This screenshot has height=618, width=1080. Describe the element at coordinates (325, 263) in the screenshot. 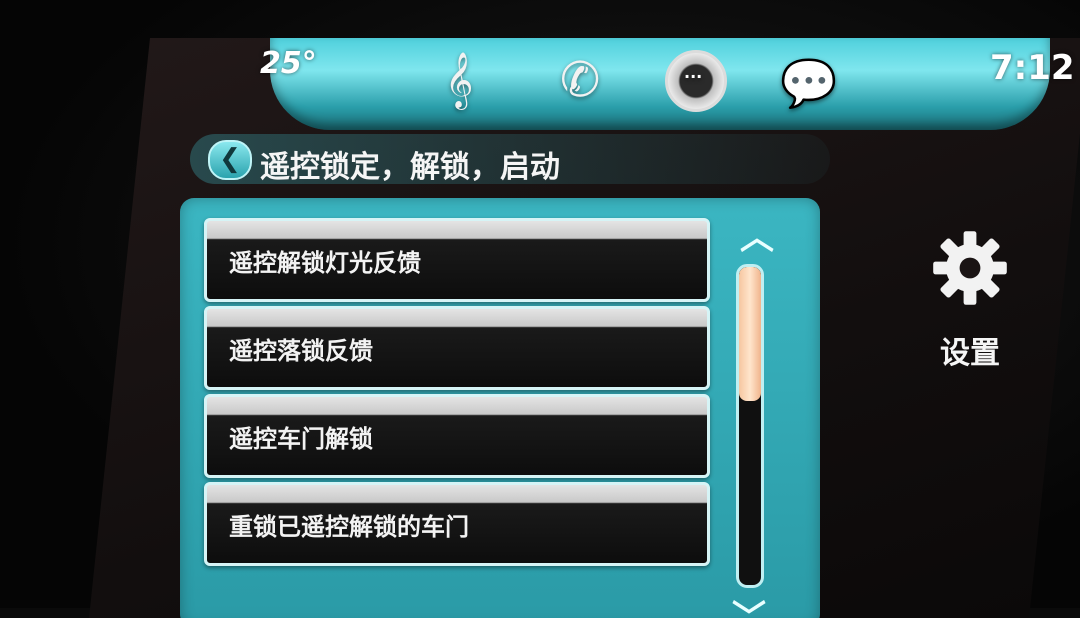

I see `list-item-label: 遥控解锁灯光反馈` at that location.